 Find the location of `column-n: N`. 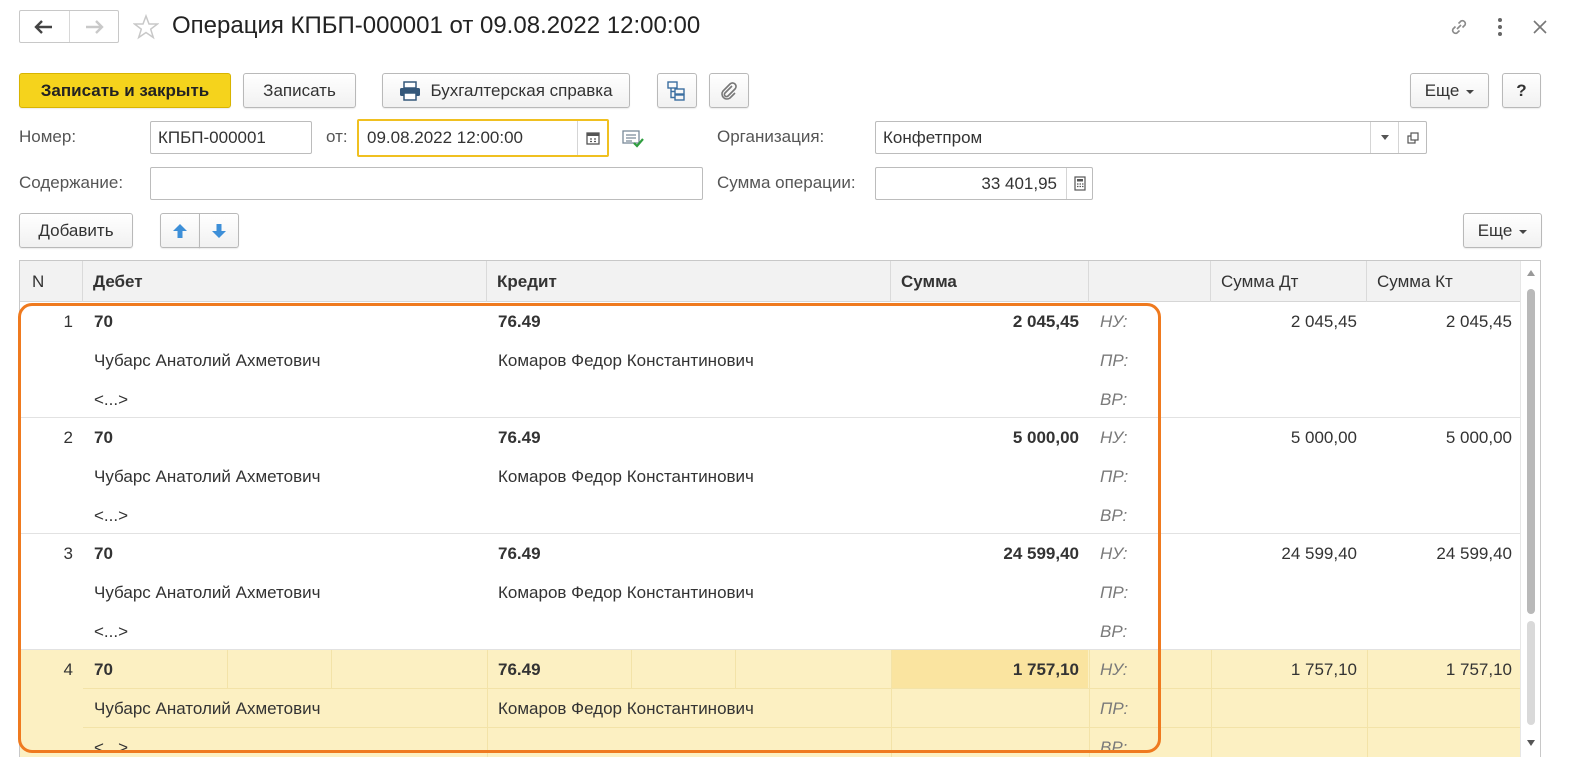

column-n: N is located at coordinates (51, 281).